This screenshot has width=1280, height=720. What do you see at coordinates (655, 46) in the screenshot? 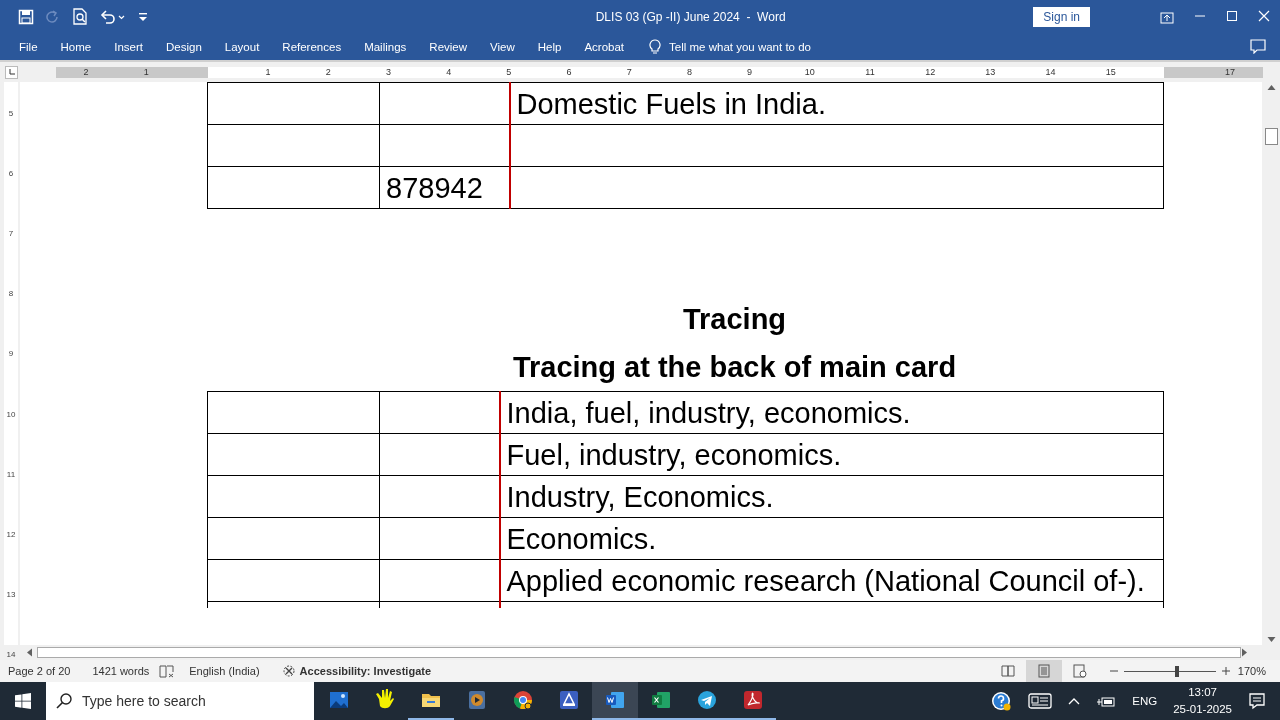
I see `lightbulb-icon` at bounding box center [655, 46].